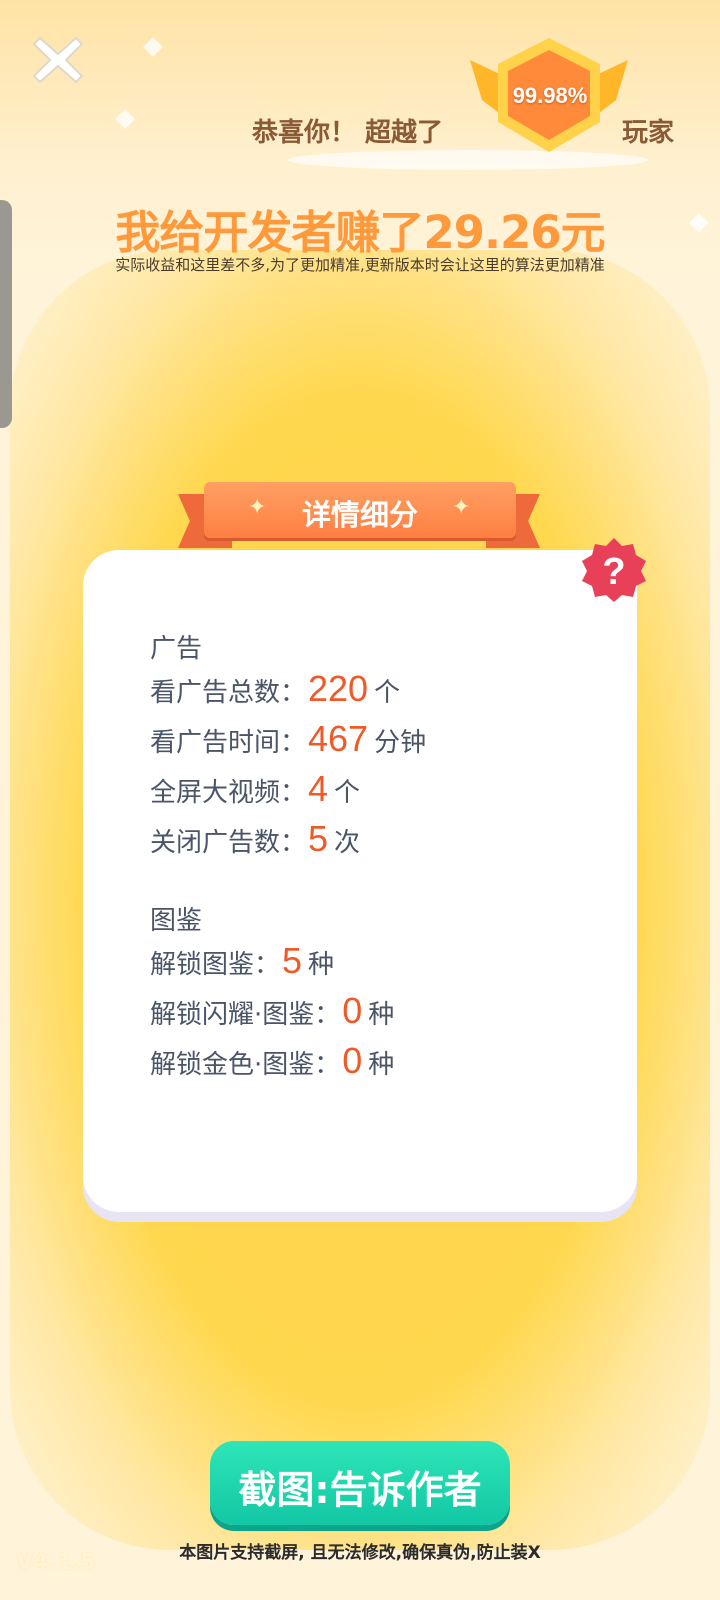 The image size is (720, 1600). I want to click on screenshot-share-button: 截图:告诉作者, so click(360, 1483).